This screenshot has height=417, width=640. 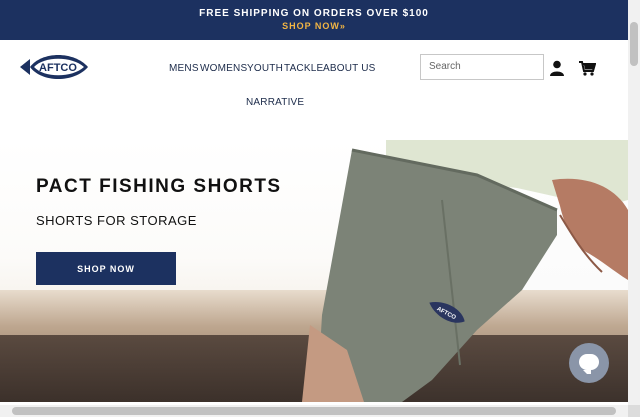 What do you see at coordinates (482, 67) in the screenshot?
I see `search-input: Search` at bounding box center [482, 67].